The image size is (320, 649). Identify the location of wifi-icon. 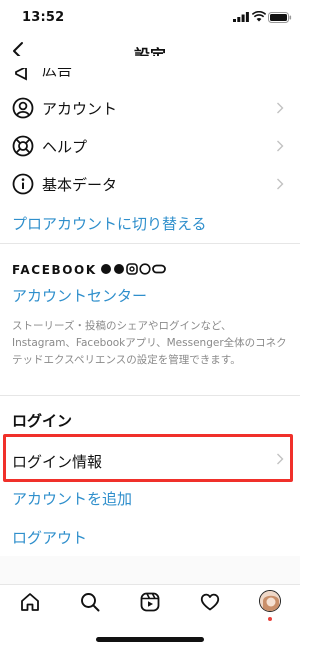
(259, 16).